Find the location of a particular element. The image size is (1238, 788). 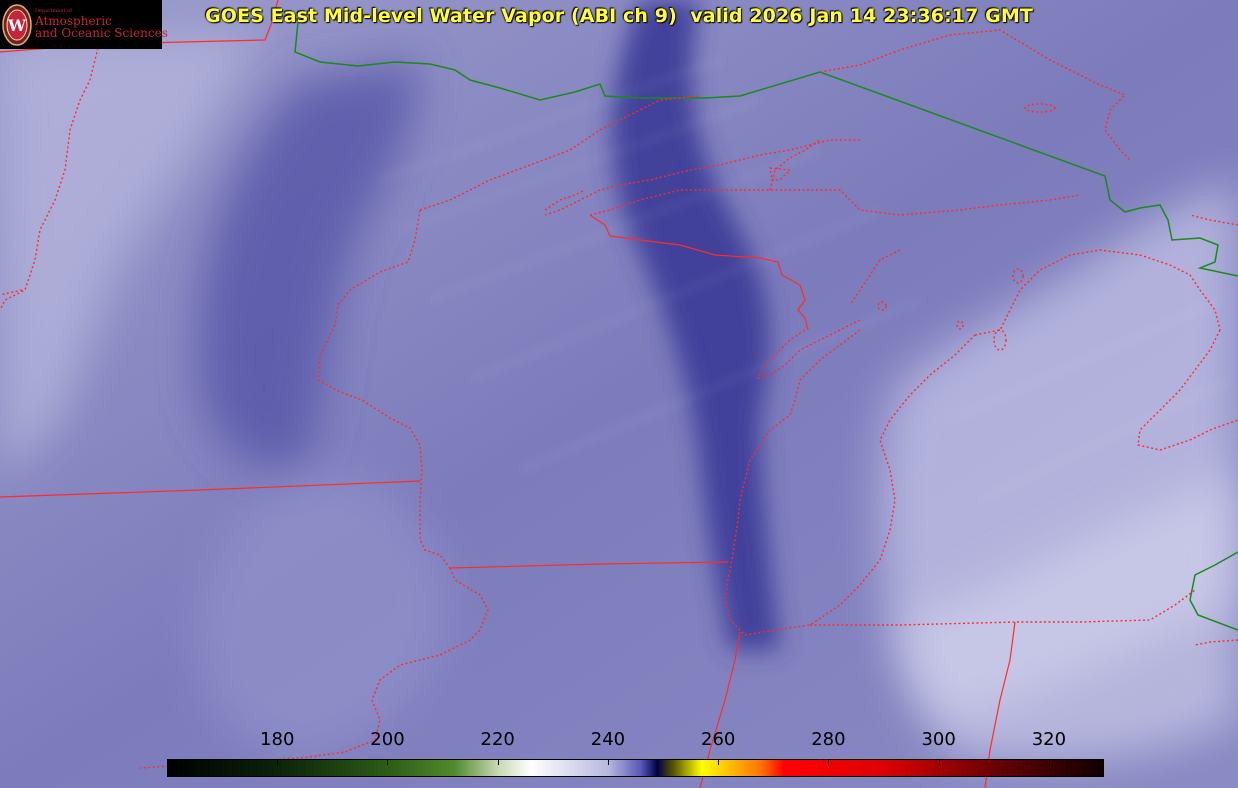

temperature-colorbar-wrap is located at coordinates (635, 768).